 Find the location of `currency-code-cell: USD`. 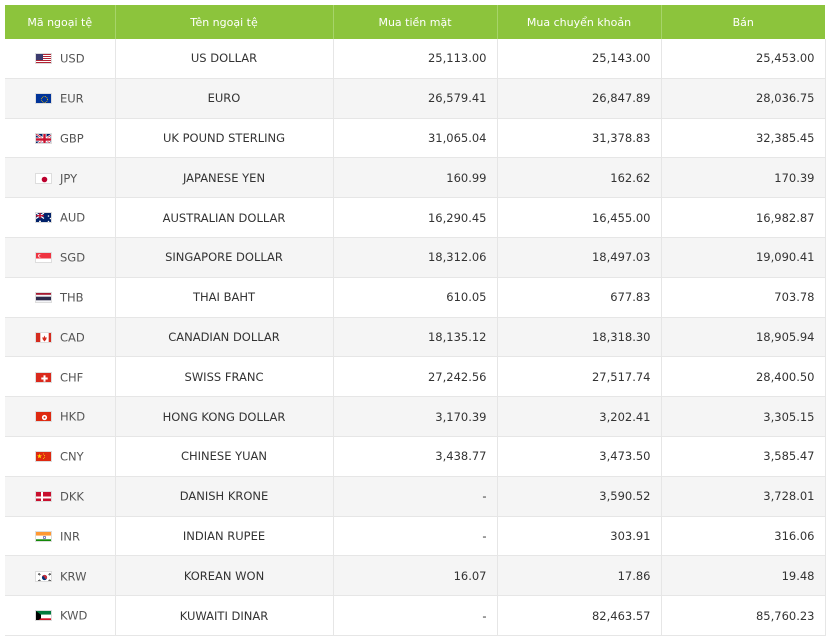

currency-code-cell: USD is located at coordinates (60, 59).